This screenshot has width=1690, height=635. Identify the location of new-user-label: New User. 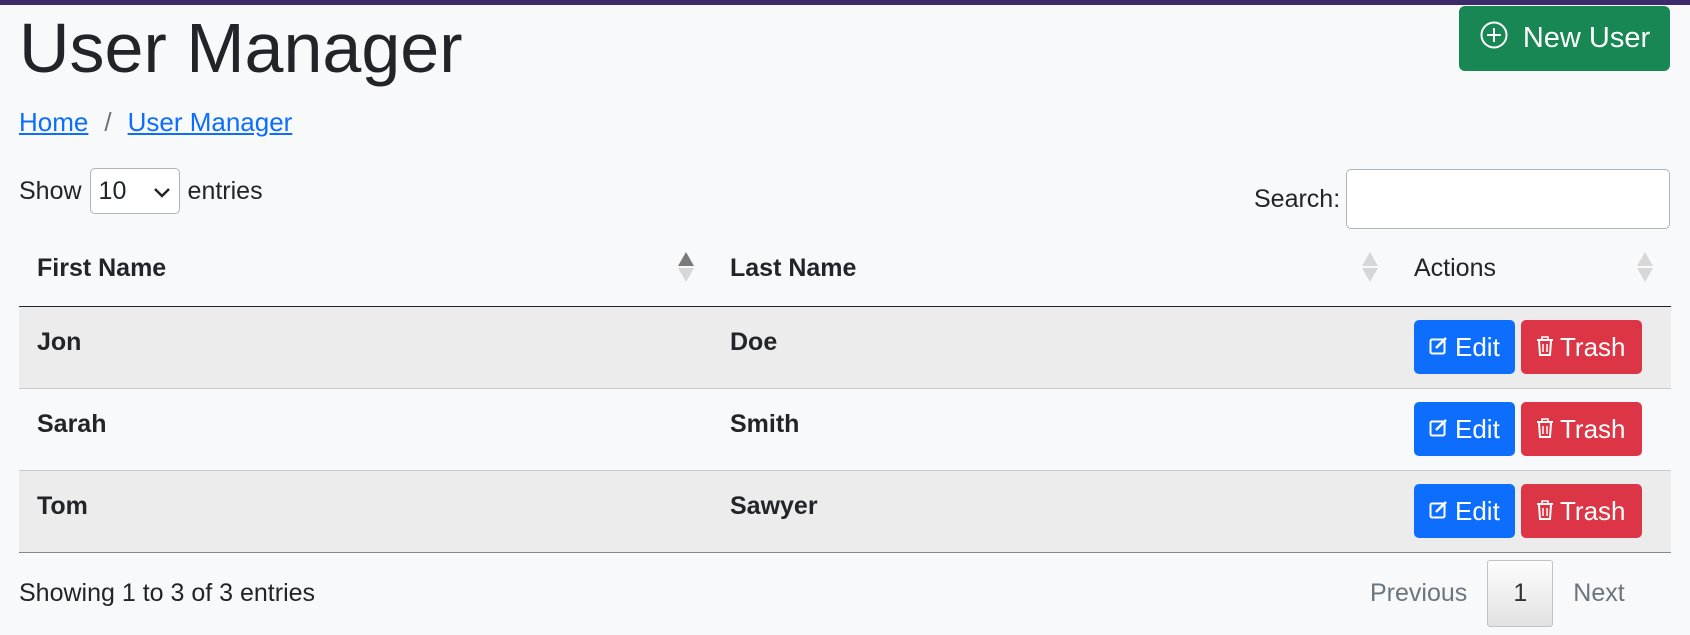
(1586, 38).